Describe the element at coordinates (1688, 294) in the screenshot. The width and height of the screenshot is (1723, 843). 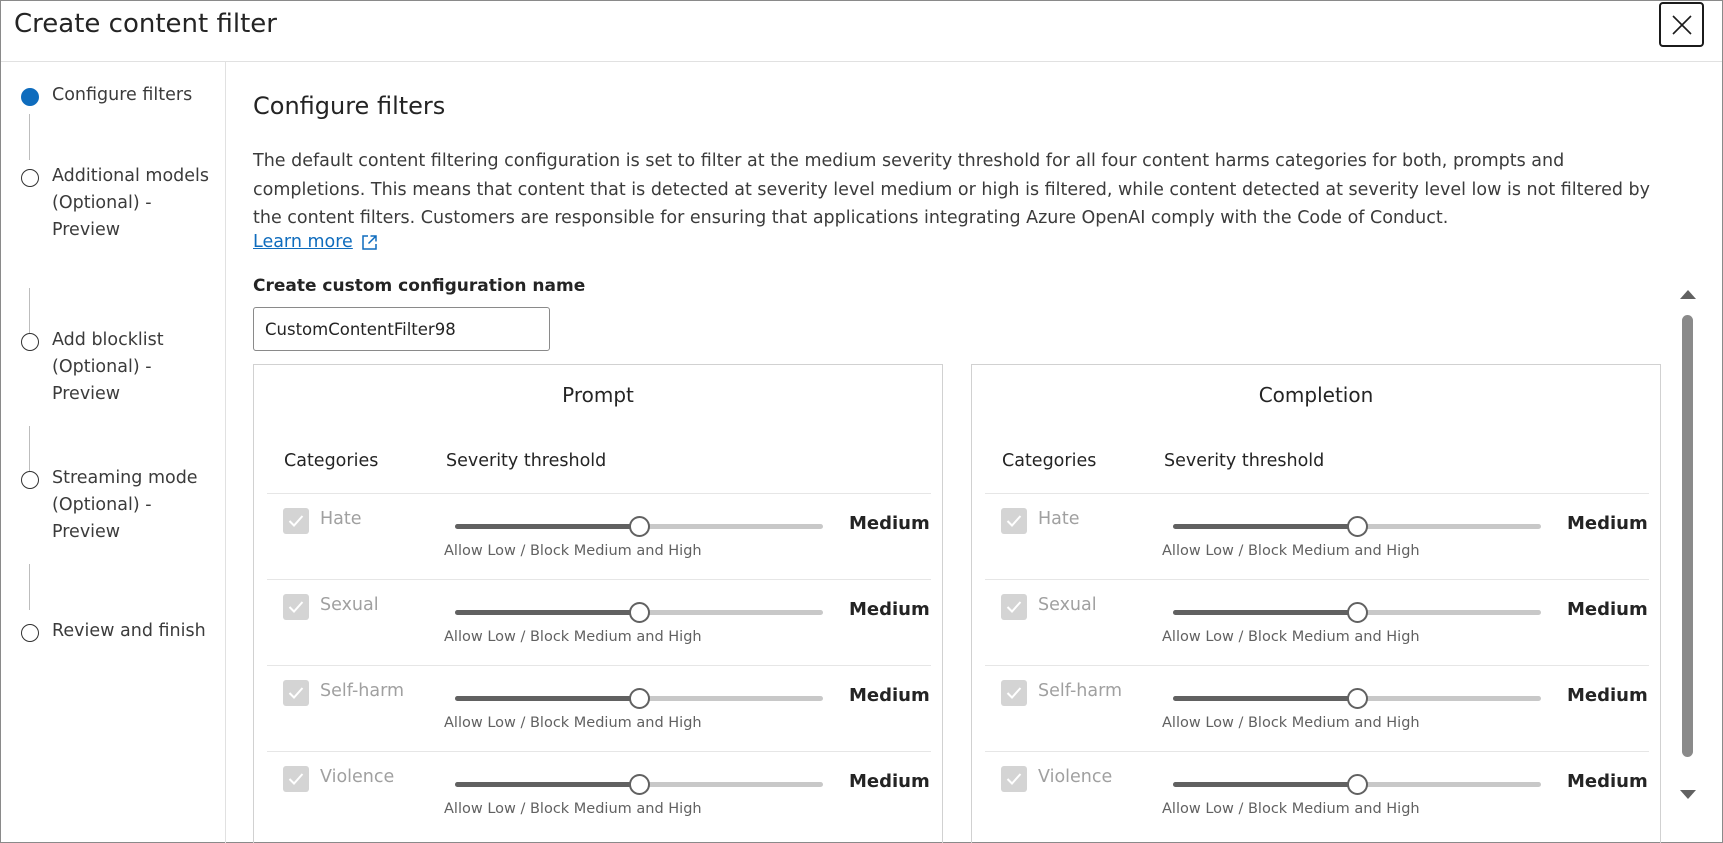
I see `scroll-up-arrow-icon` at that location.